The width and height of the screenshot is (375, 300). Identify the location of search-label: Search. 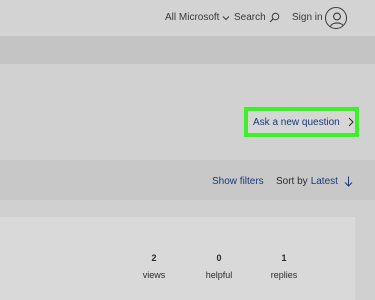
(250, 17).